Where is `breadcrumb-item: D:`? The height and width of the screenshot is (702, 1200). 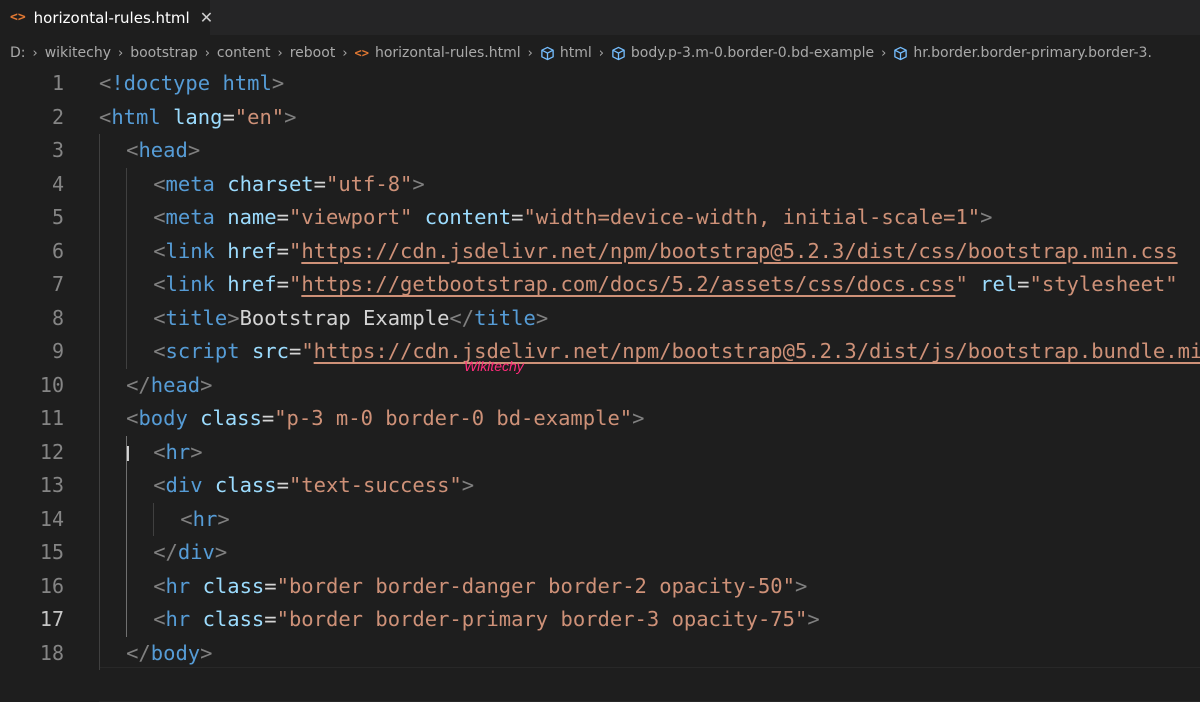
breadcrumb-item: D: is located at coordinates (18, 53).